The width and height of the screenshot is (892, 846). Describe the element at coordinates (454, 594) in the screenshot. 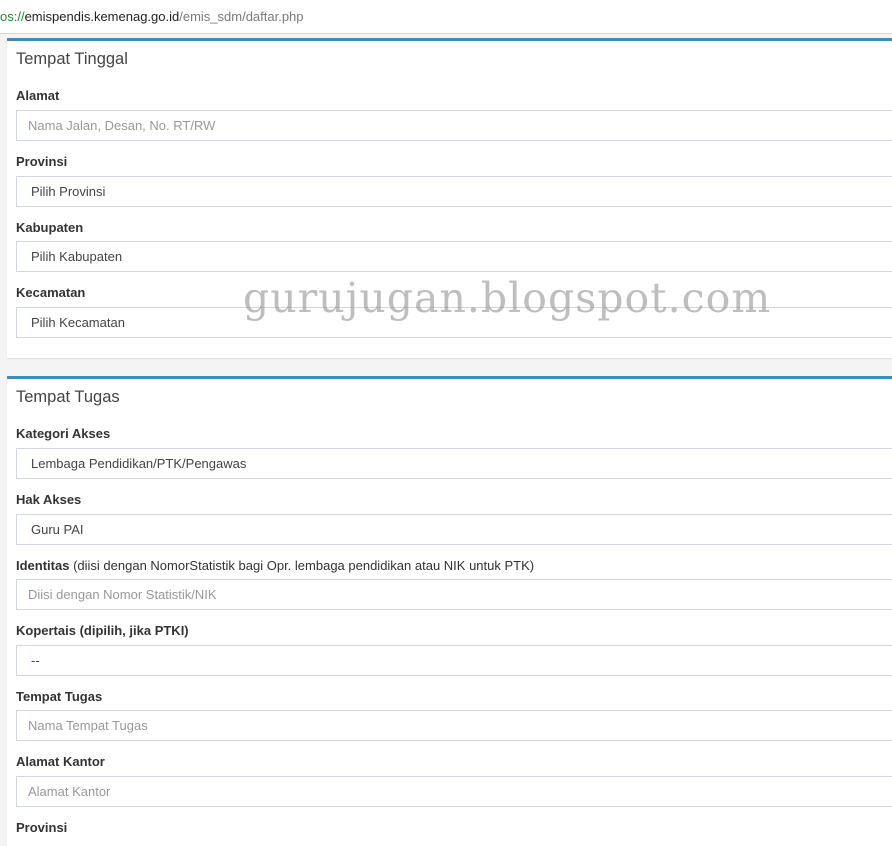

I see `identitas-input: Diisi dengan Nomor Statistik/NIK` at that location.